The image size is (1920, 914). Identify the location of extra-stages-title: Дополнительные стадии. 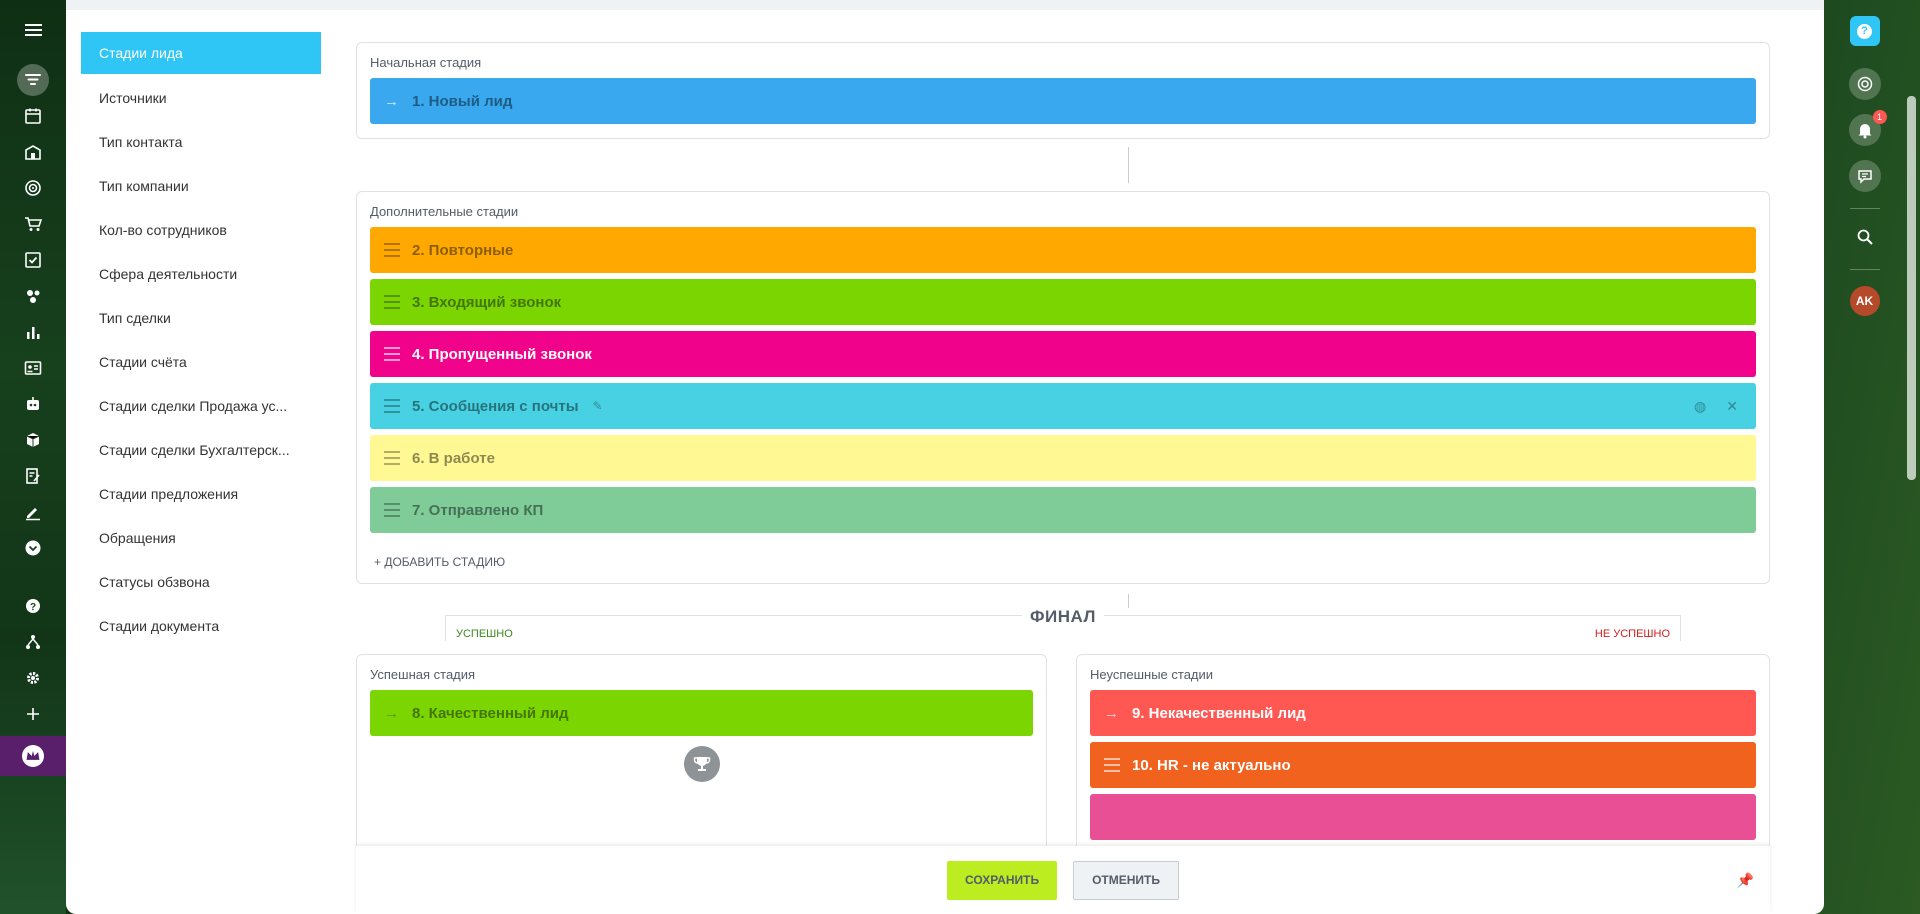
(444, 211).